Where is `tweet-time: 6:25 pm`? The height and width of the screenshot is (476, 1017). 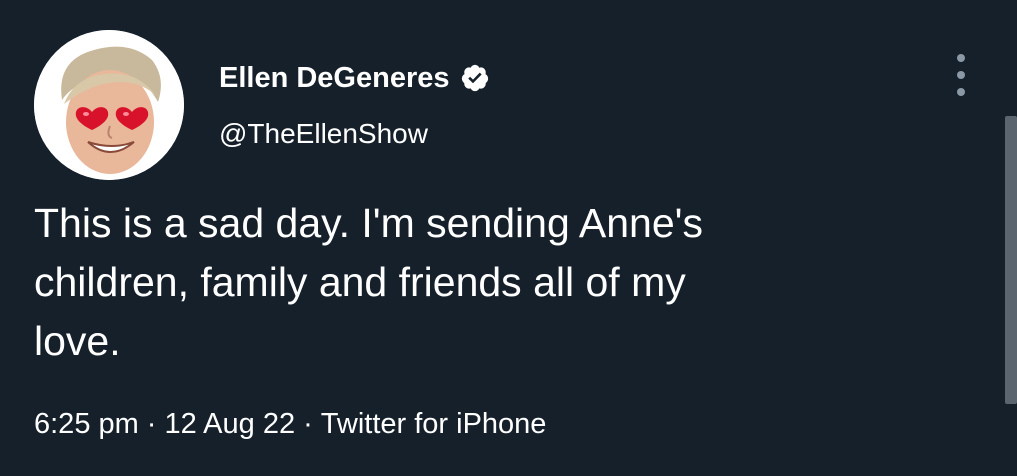 tweet-time: 6:25 pm is located at coordinates (86, 424).